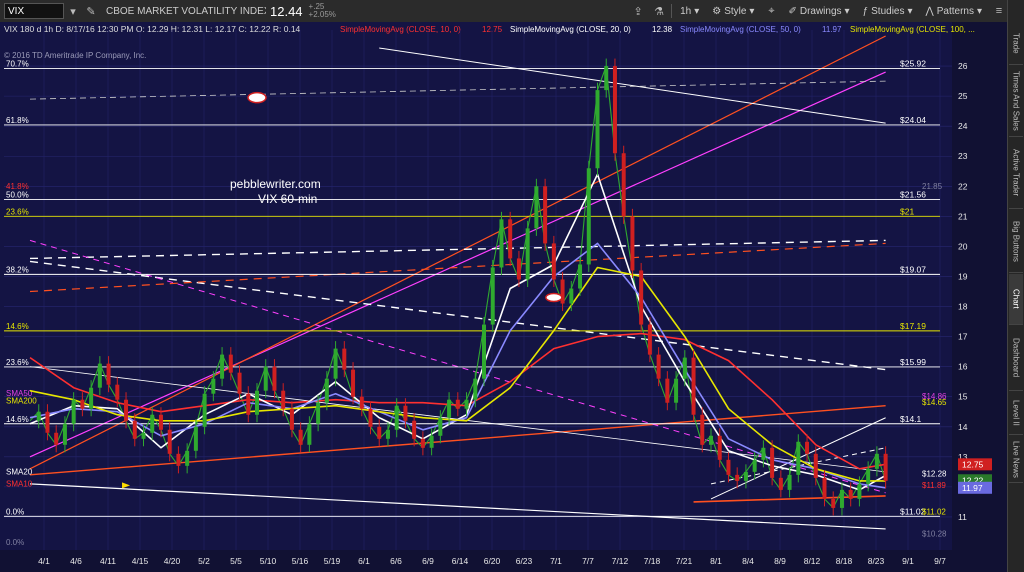 This screenshot has height=572, width=1024. Describe the element at coordinates (1016, 101) in the screenshot. I see `sidebar-tab-times-and-sales: Times And Sales` at that location.